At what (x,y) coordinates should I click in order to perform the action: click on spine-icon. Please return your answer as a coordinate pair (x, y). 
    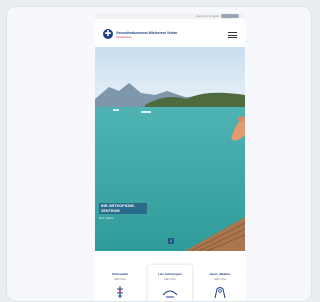
    Looking at the image, I should click on (120, 292).